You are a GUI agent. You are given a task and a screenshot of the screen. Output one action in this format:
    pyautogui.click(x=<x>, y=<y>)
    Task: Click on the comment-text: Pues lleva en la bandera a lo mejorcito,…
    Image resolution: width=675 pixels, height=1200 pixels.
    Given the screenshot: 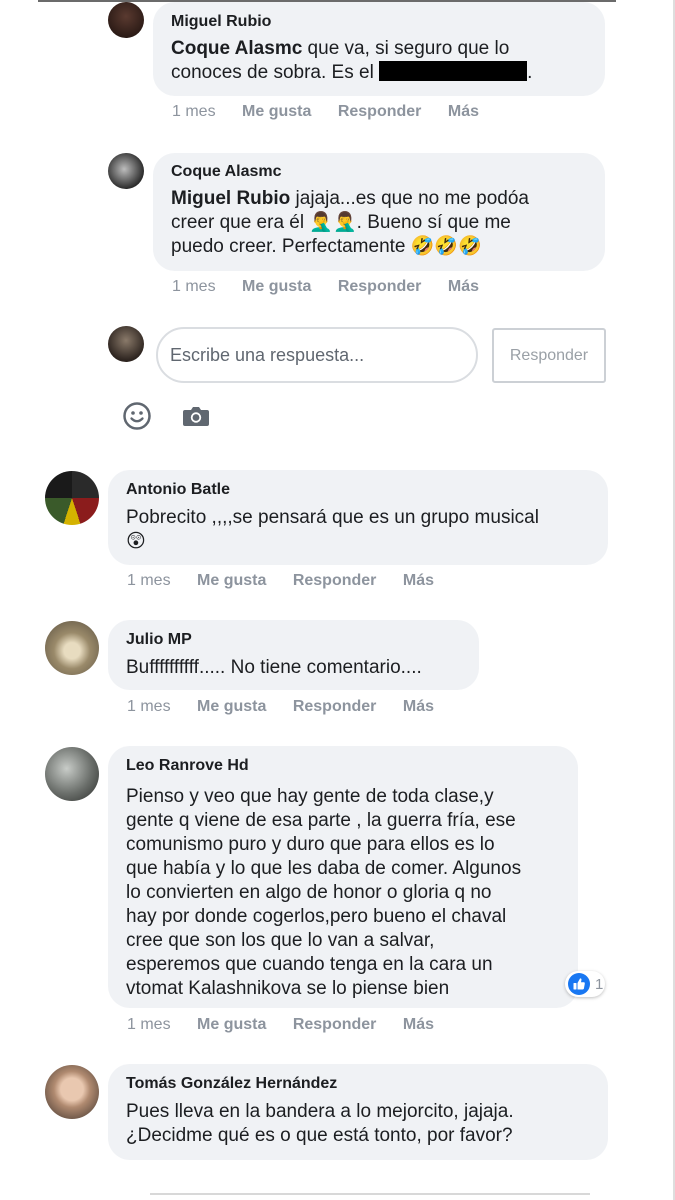 What is the action you would take?
    pyautogui.click(x=320, y=1123)
    